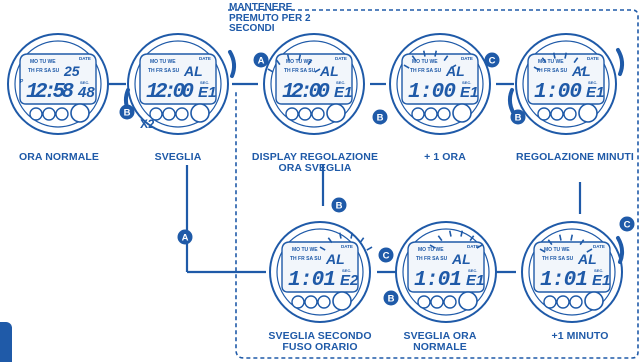  I want to click on caption-sveglia: SVEGLIA, so click(178, 157).